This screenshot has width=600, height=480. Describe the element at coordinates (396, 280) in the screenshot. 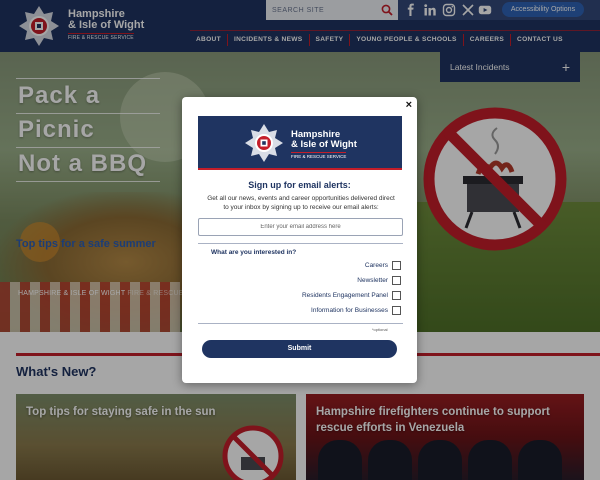

I see `newsletter-checkbox` at that location.